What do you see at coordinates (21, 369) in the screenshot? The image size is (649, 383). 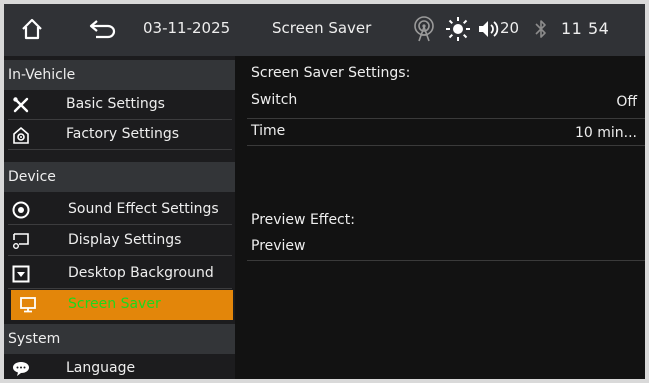 I see `speech-bubble-icon` at bounding box center [21, 369].